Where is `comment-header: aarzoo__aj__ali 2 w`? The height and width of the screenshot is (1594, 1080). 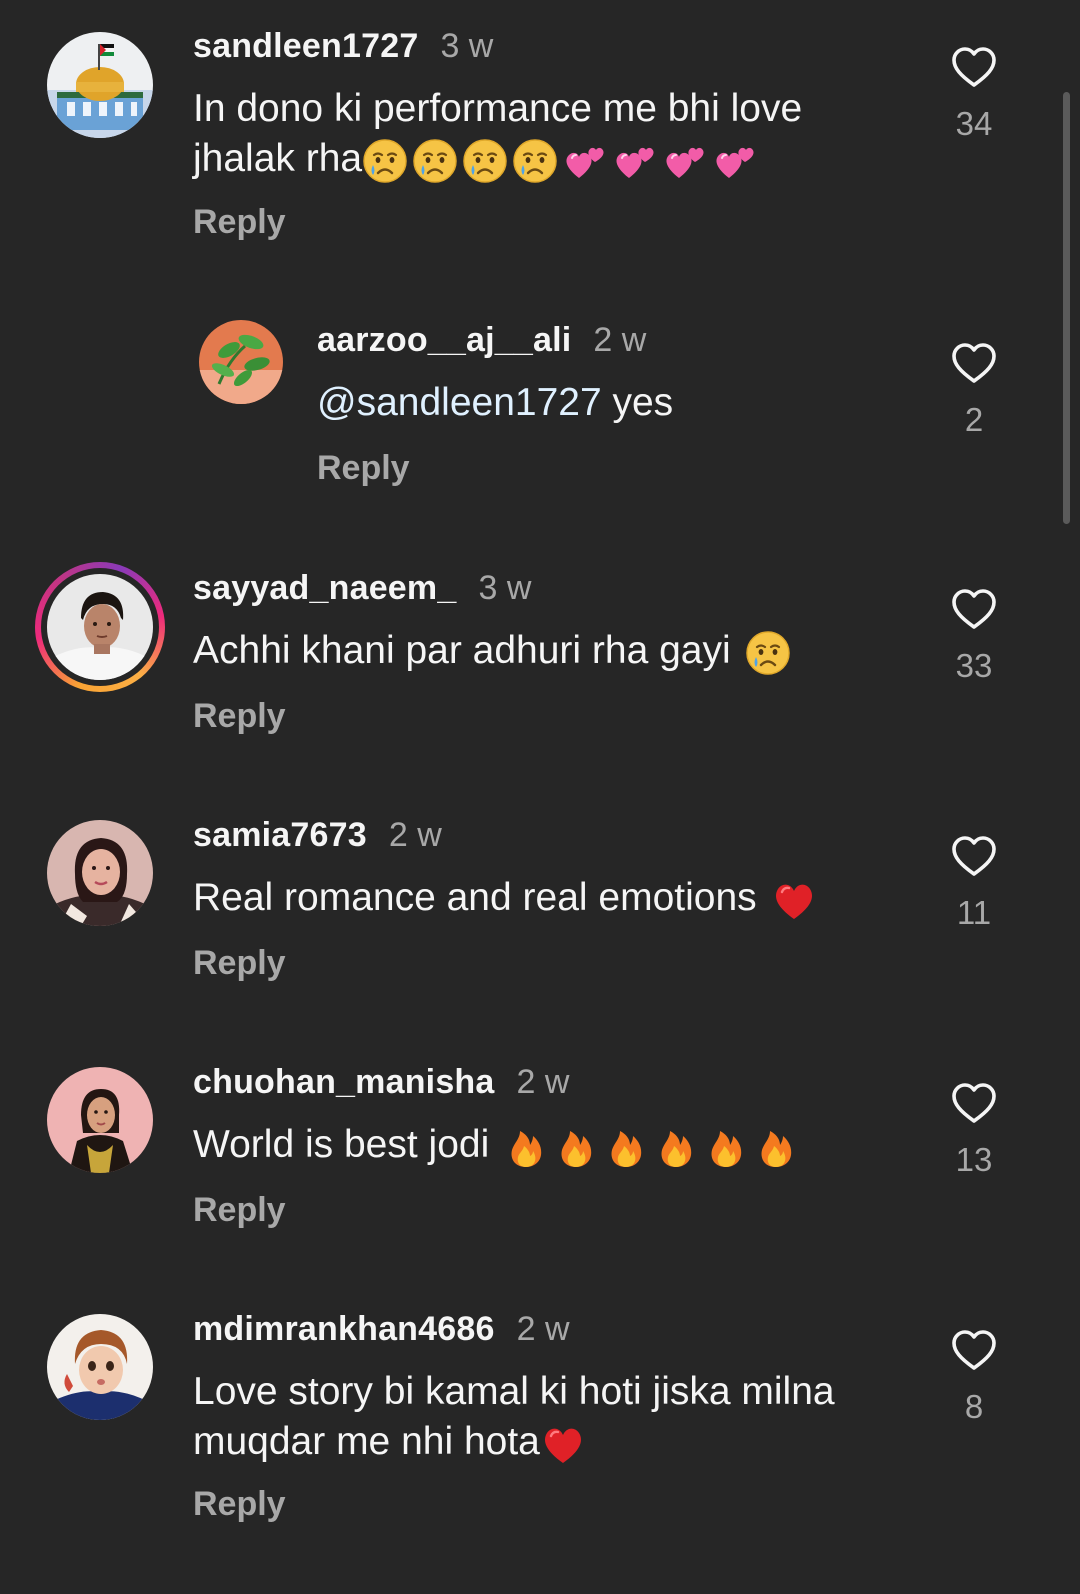
comment-header: aarzoo__aj__ali 2 w is located at coordinates (481, 340).